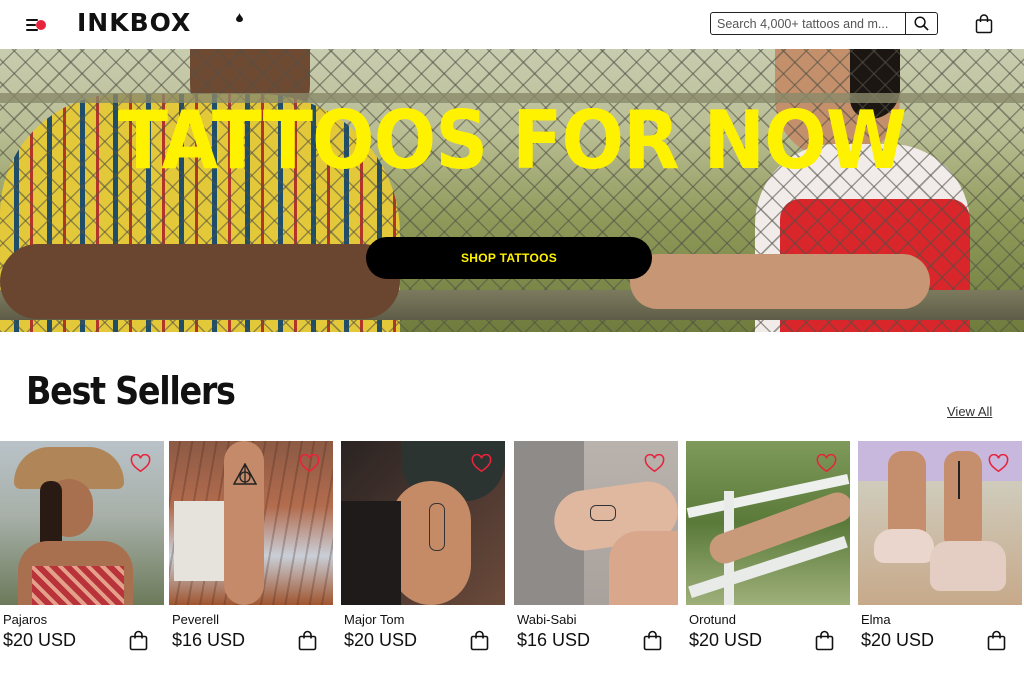 The image size is (1024, 674). I want to click on search-bar, so click(824, 23).